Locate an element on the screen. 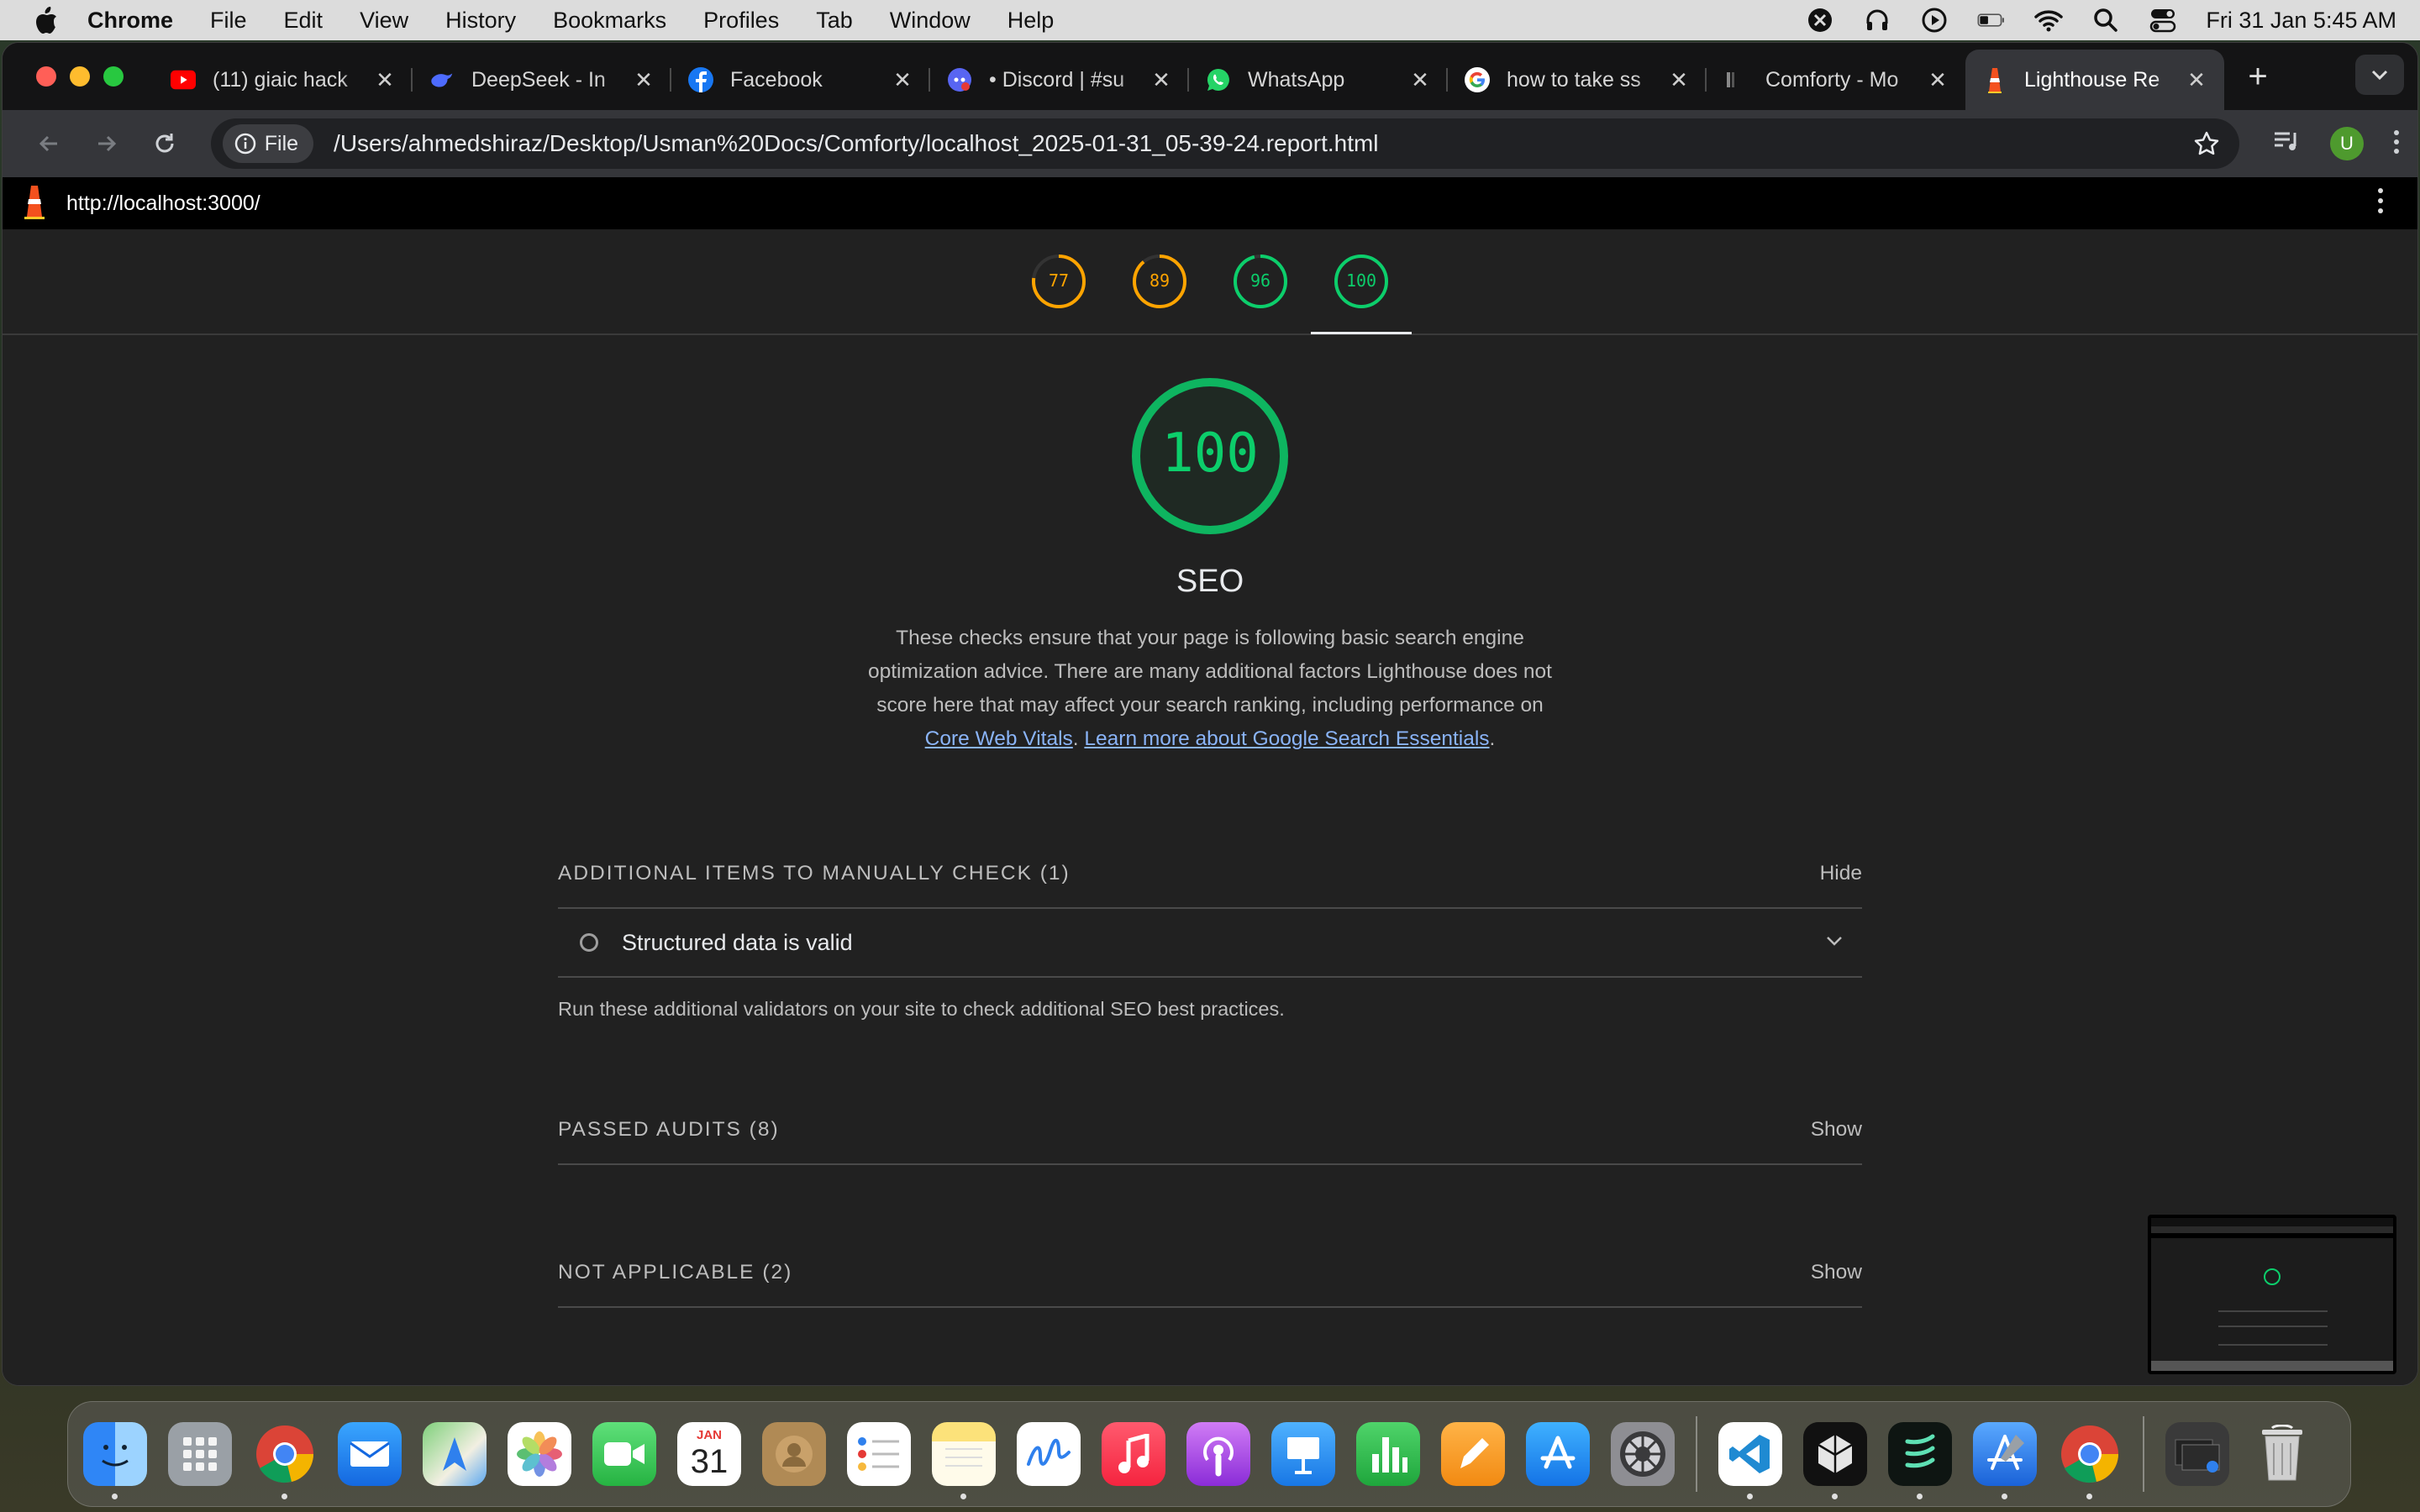  back-button is located at coordinates (48, 143).